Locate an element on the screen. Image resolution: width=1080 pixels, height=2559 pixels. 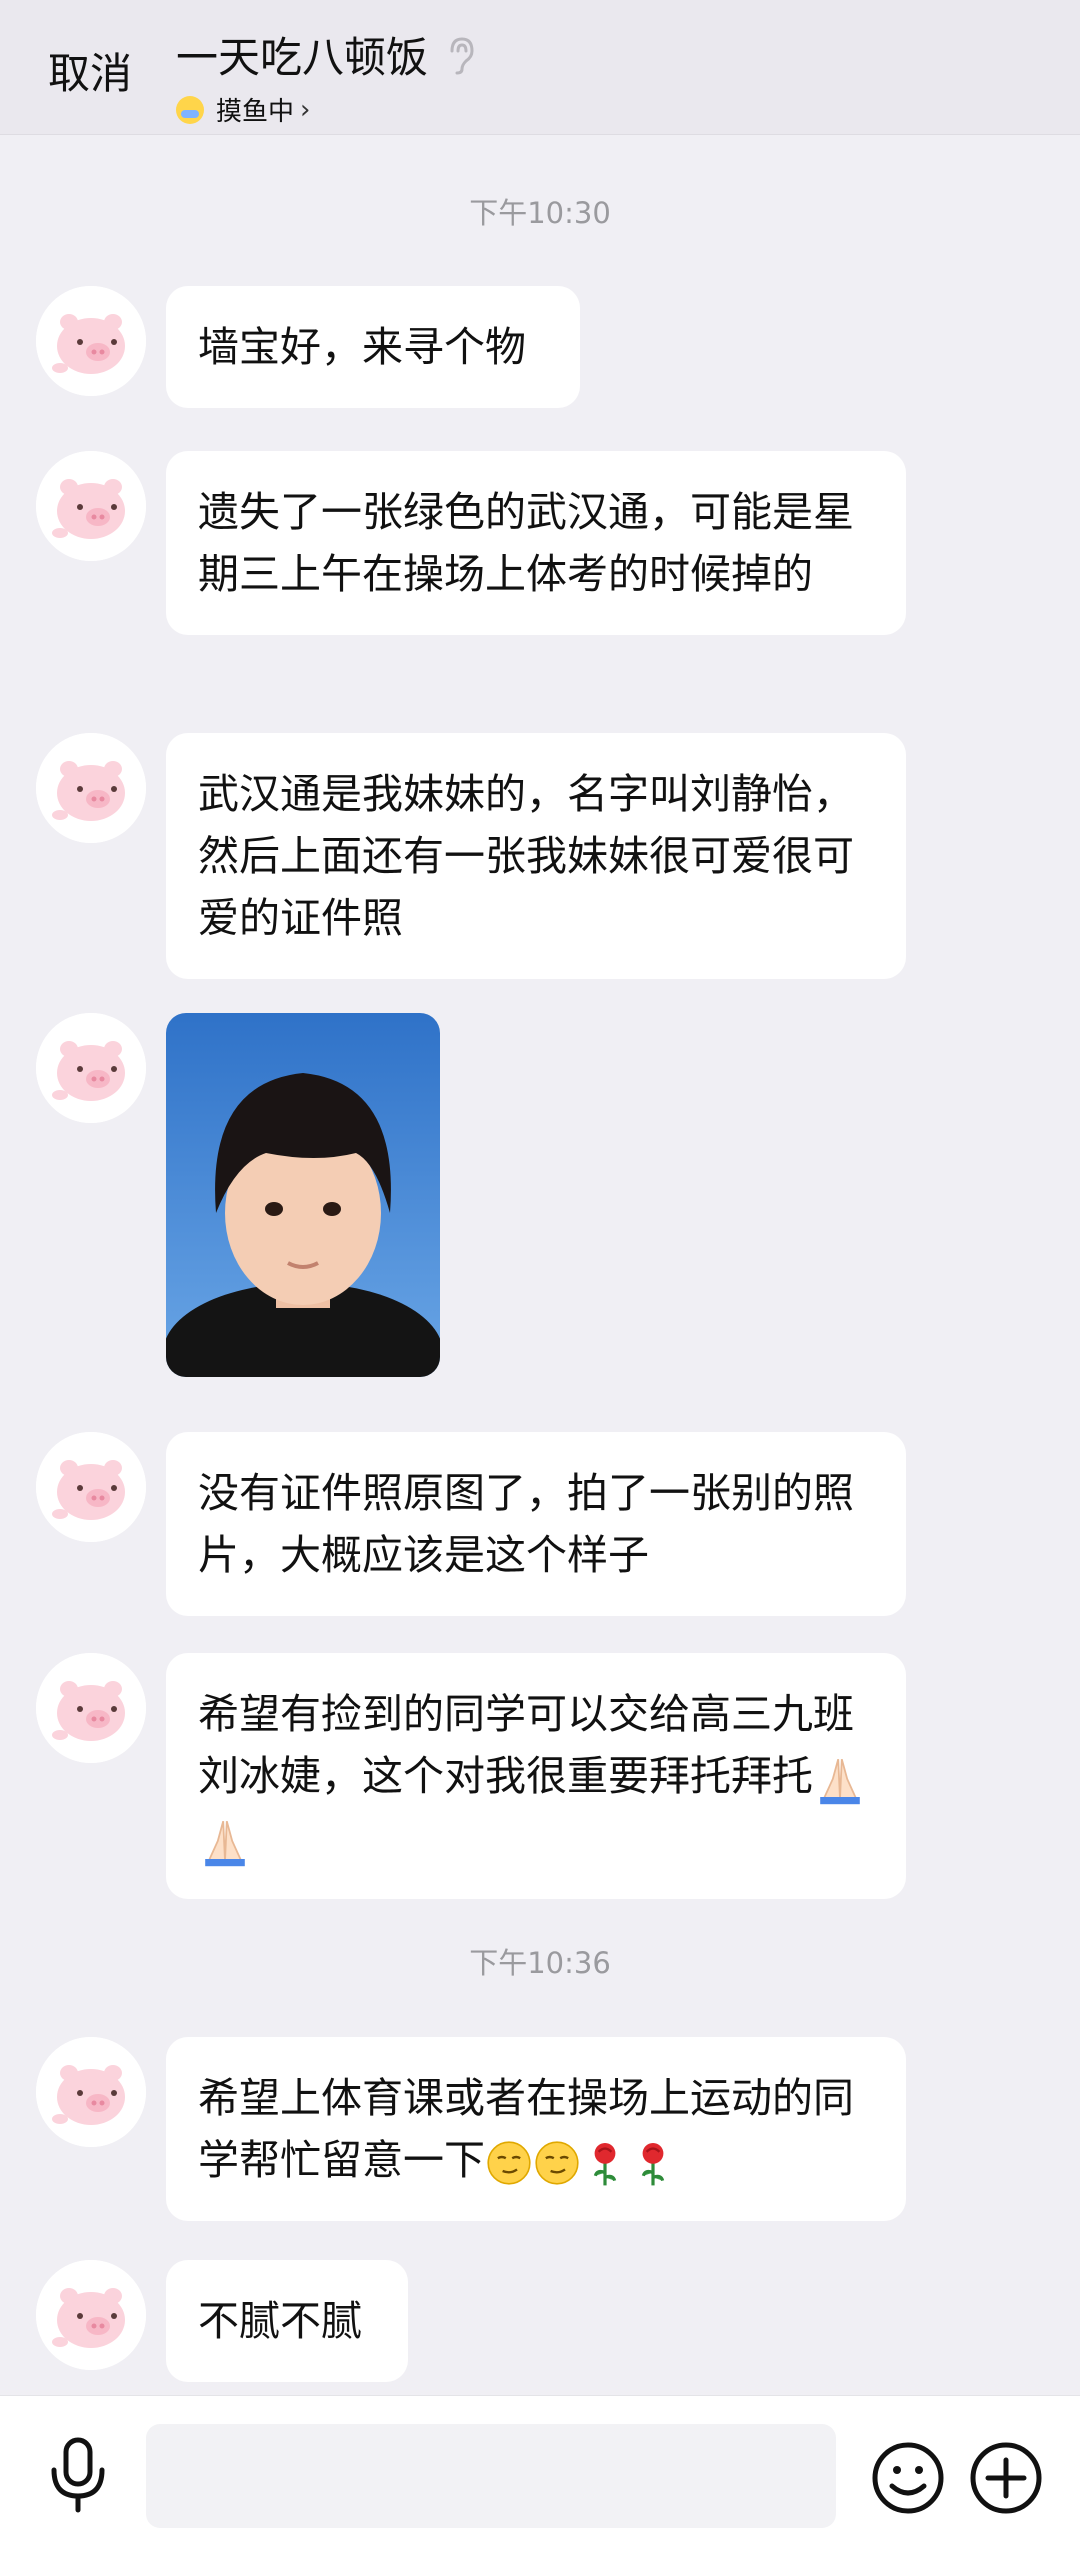
input-bar is located at coordinates (540, 2477).